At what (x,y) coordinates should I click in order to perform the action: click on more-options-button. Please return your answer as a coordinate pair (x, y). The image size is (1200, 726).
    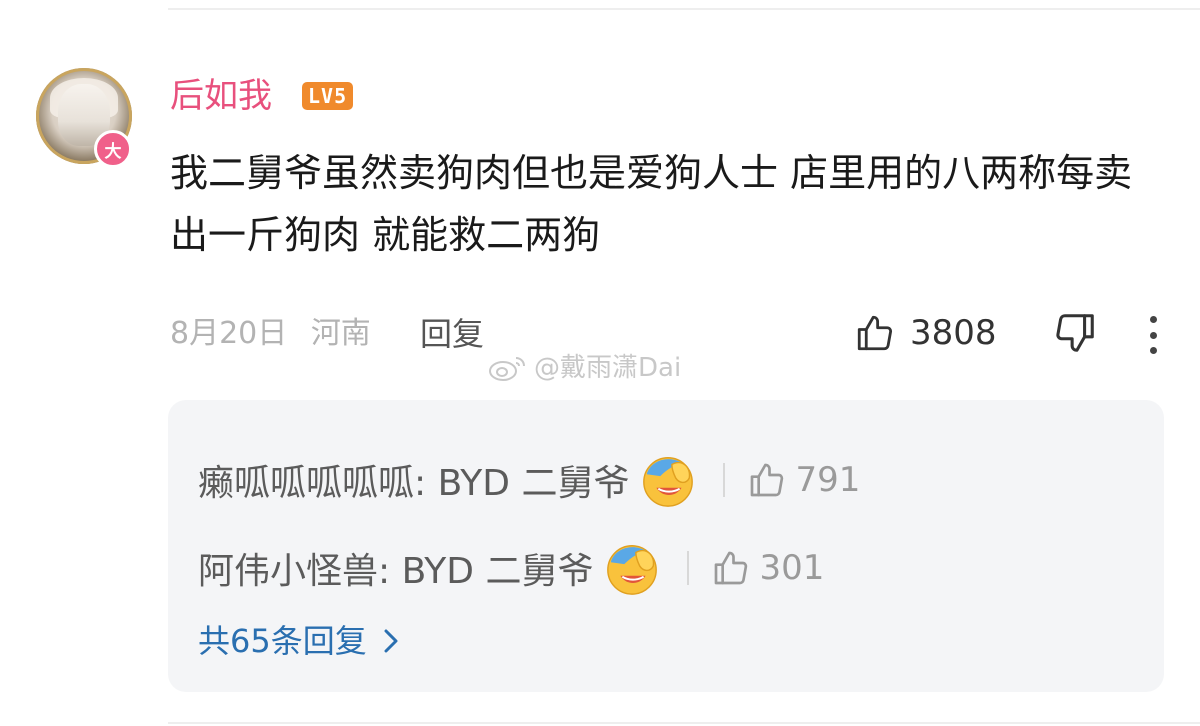
    Looking at the image, I should click on (1153, 335).